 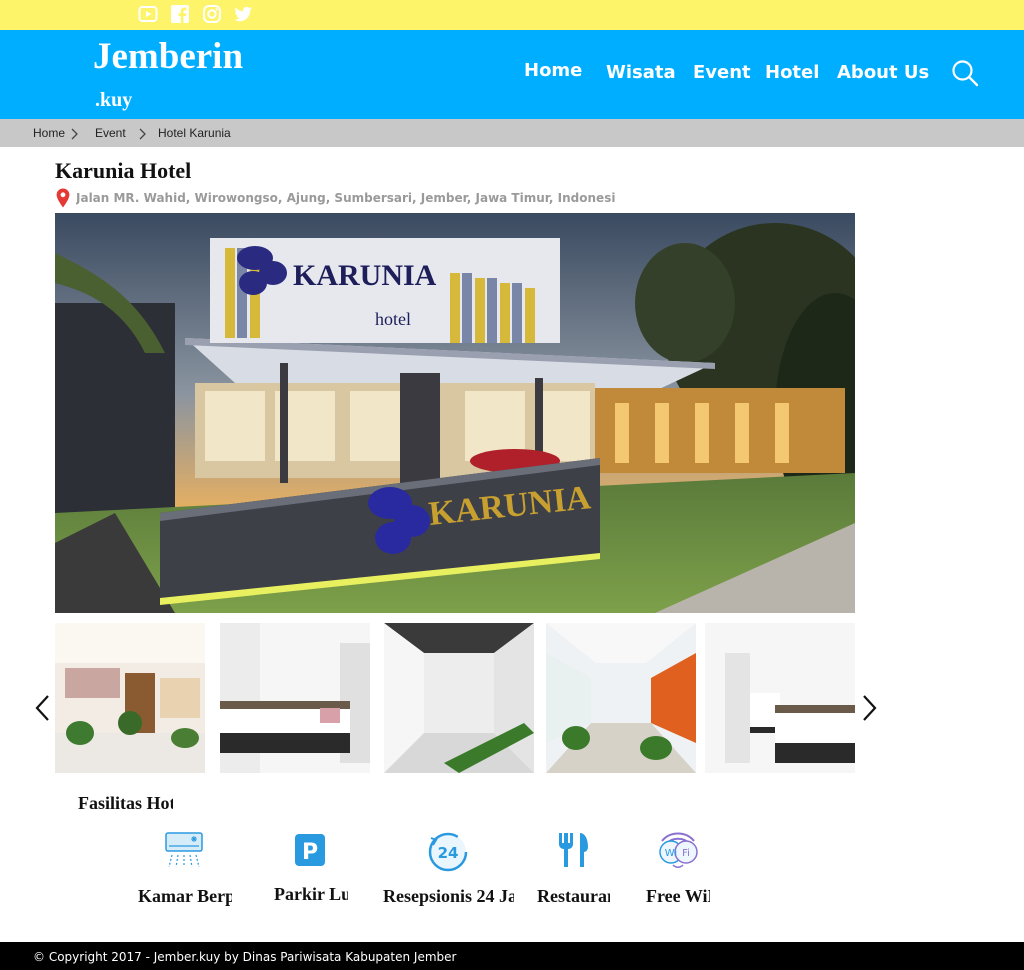 I want to click on 24-hour-icon: 24, so click(x=448, y=851).